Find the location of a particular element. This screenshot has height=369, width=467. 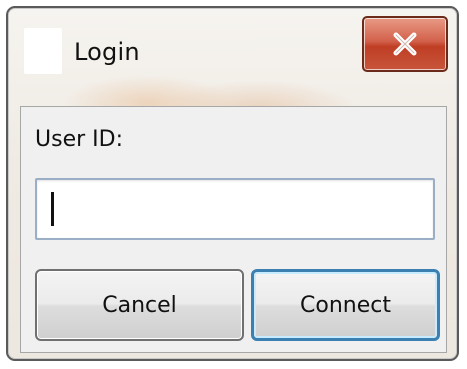

close-icon is located at coordinates (405, 44).